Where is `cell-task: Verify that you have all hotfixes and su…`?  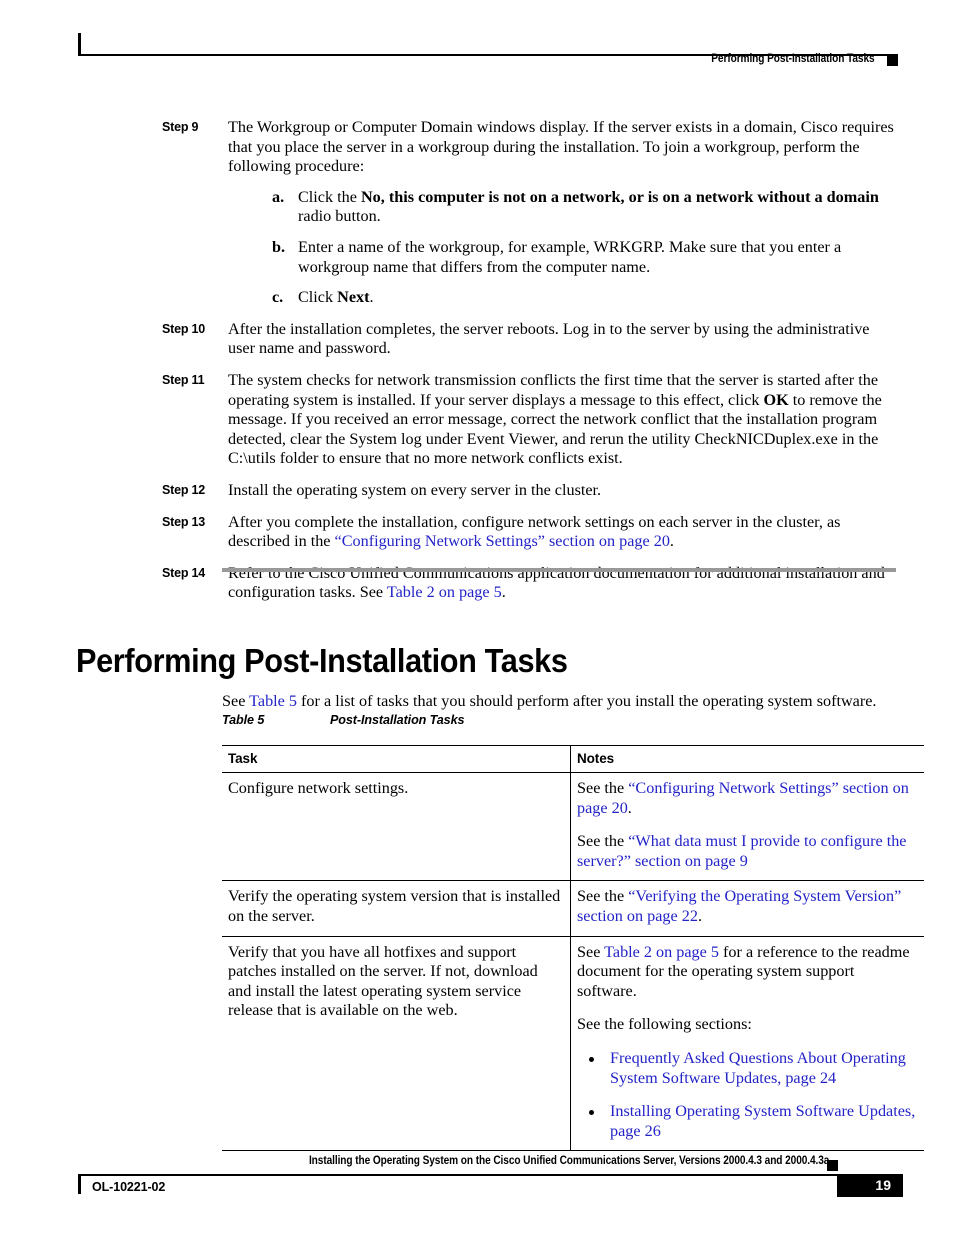
cell-task: Verify that you have all hotfixes and su… is located at coordinates (396, 1044).